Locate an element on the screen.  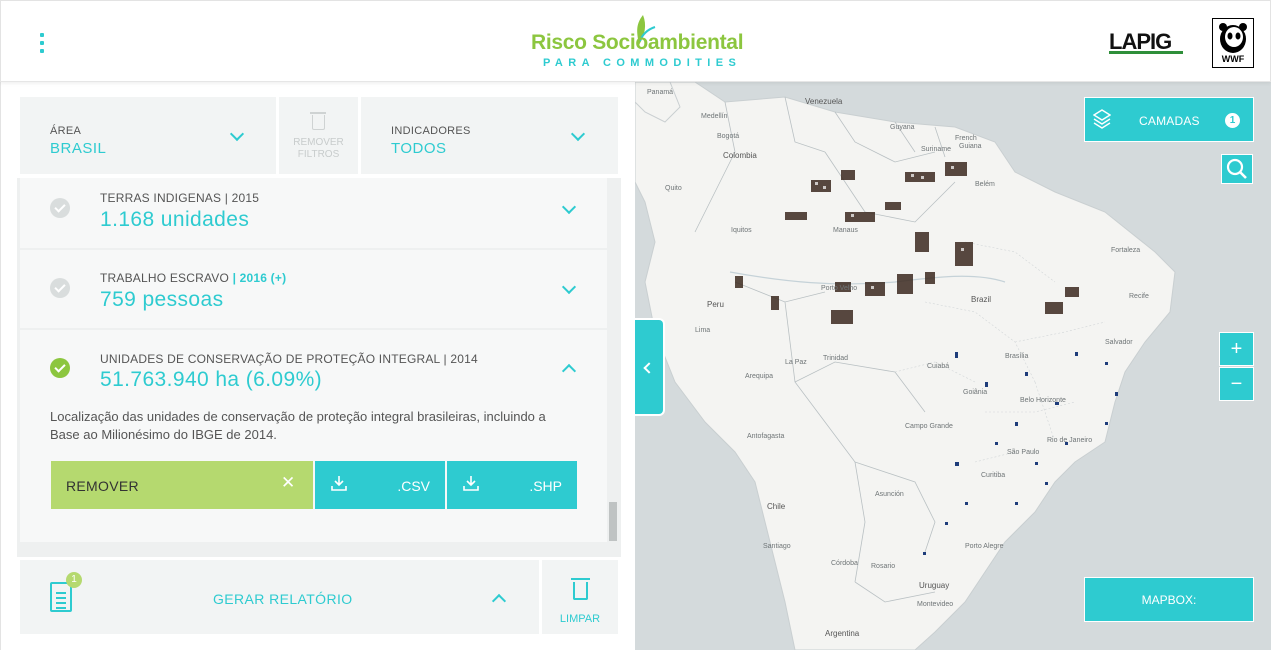
map-label: Guyana is located at coordinates (902, 127).